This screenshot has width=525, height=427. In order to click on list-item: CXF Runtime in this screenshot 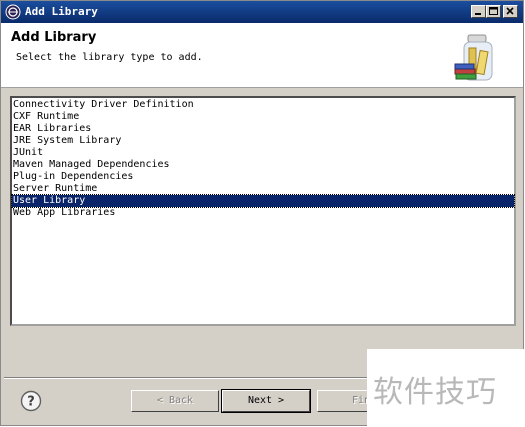, I will do `click(263, 117)`.